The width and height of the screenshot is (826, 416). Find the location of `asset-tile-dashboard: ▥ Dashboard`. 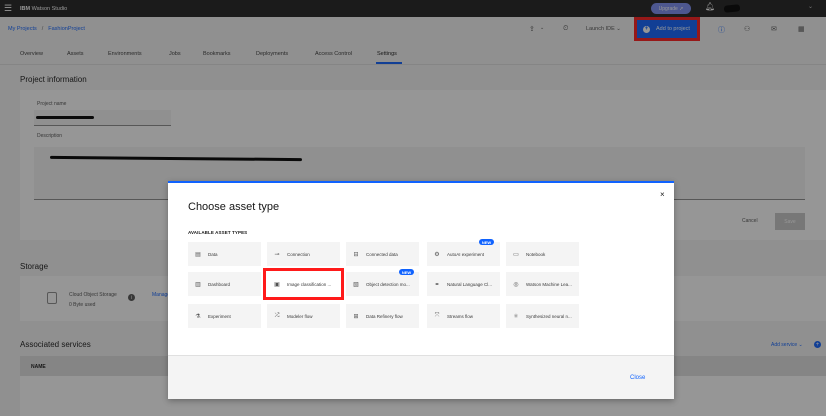

asset-tile-dashboard: ▥ Dashboard is located at coordinates (224, 284).